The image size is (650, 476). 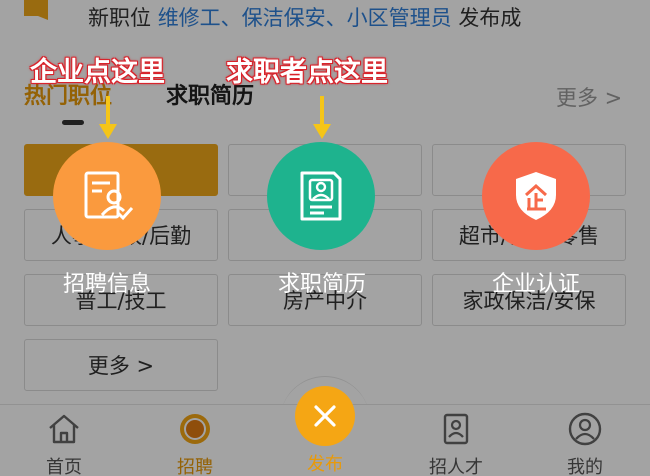 I want to click on resume-document-icon, so click(x=321, y=196).